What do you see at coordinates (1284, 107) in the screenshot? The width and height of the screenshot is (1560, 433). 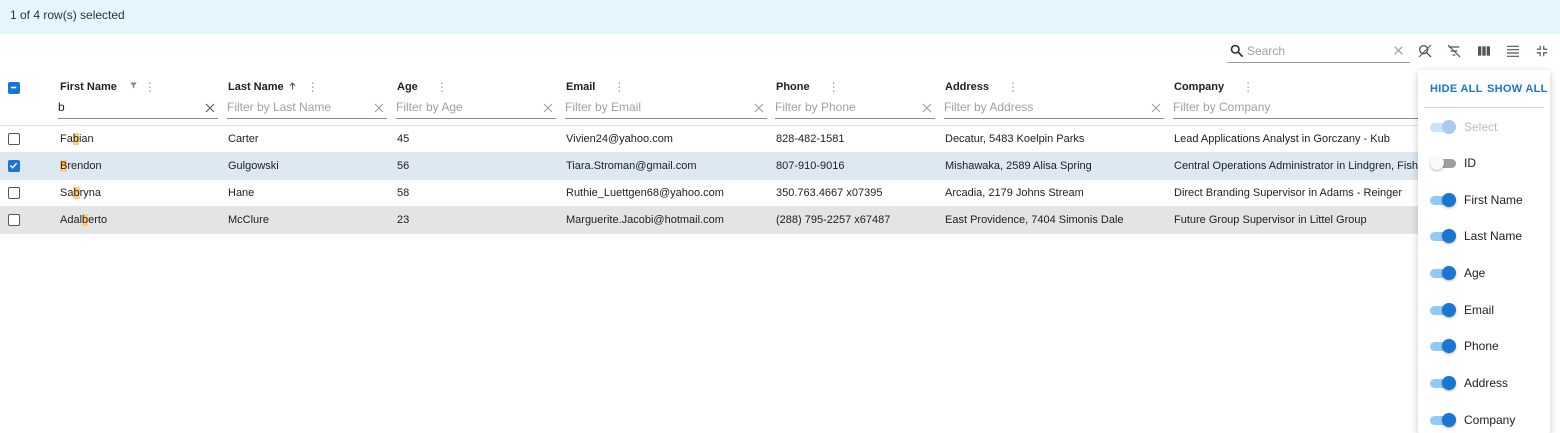 I see `filter-company-input` at bounding box center [1284, 107].